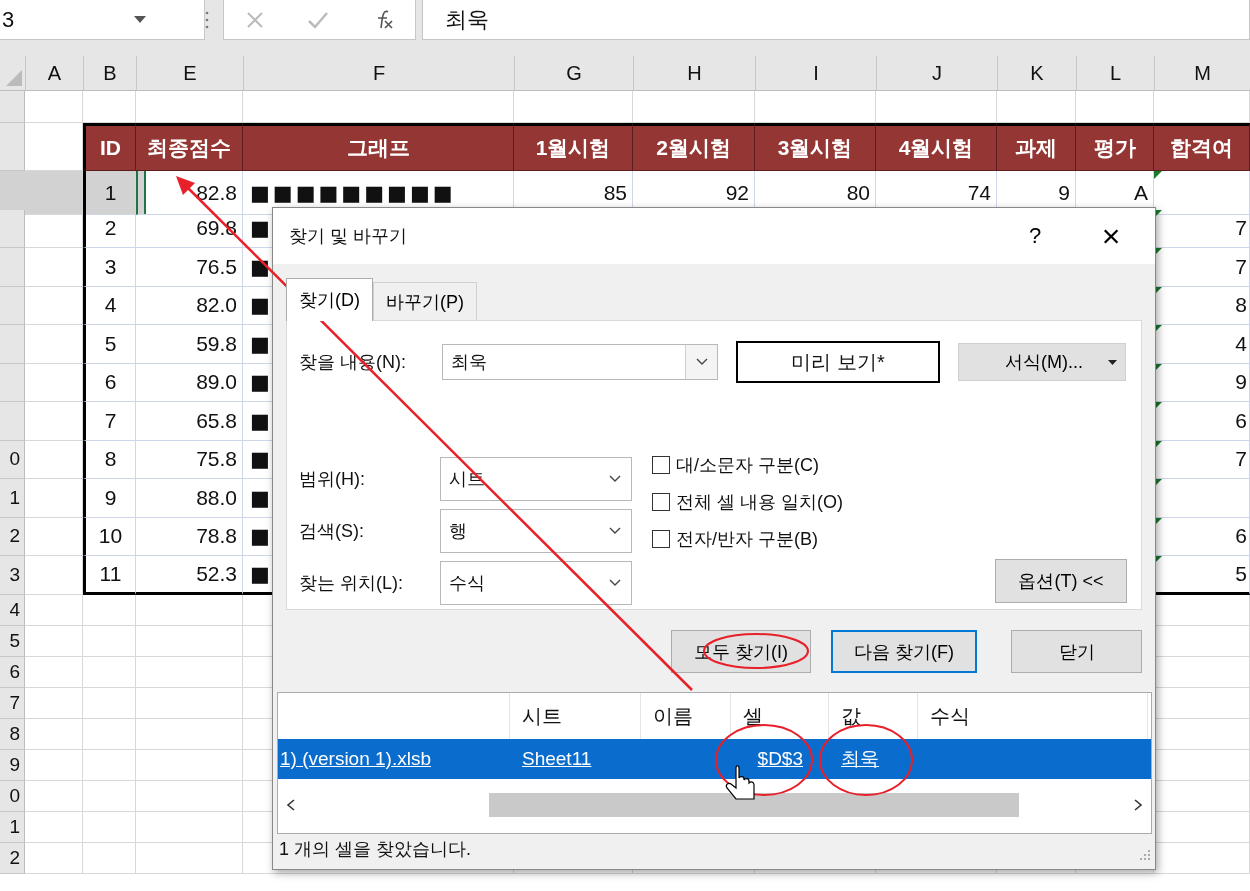  I want to click on dropdown: 수식, so click(536, 583).